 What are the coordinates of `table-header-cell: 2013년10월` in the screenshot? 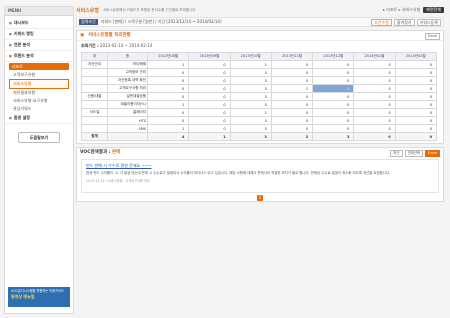 It's located at (250, 56).